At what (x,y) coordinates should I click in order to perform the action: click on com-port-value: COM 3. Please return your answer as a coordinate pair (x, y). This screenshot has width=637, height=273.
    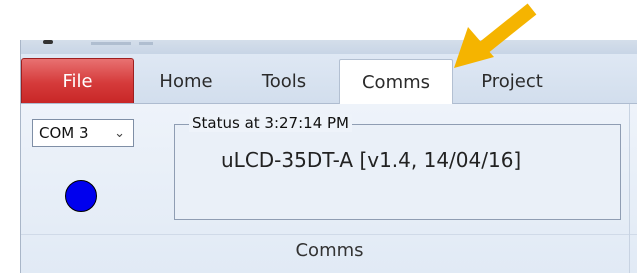
    Looking at the image, I should click on (64, 133).